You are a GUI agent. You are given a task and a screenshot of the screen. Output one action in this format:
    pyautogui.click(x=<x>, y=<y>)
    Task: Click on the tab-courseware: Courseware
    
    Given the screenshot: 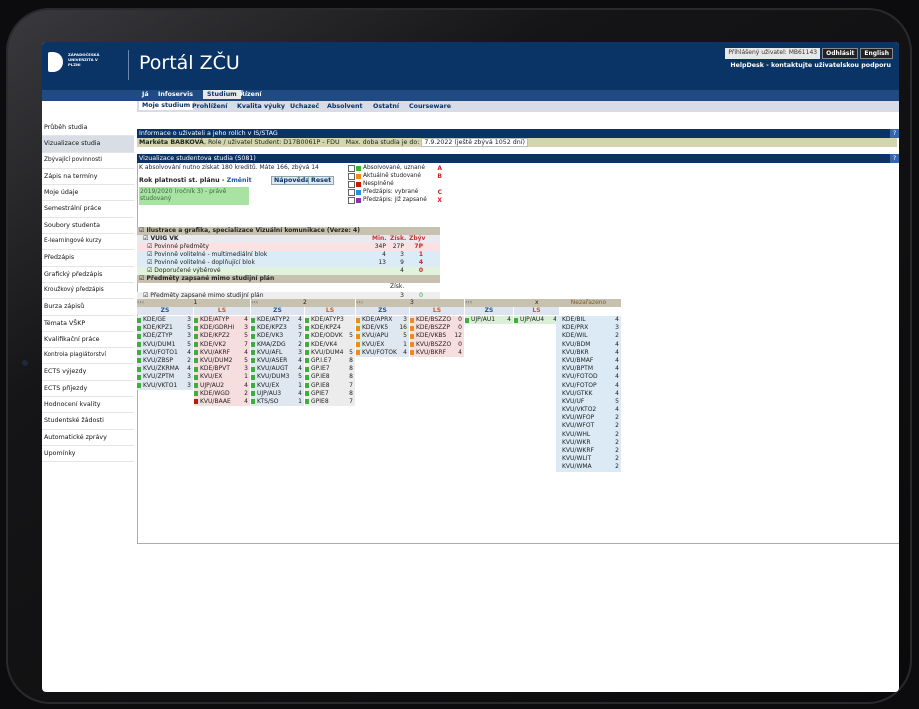 What is the action you would take?
    pyautogui.click(x=430, y=106)
    